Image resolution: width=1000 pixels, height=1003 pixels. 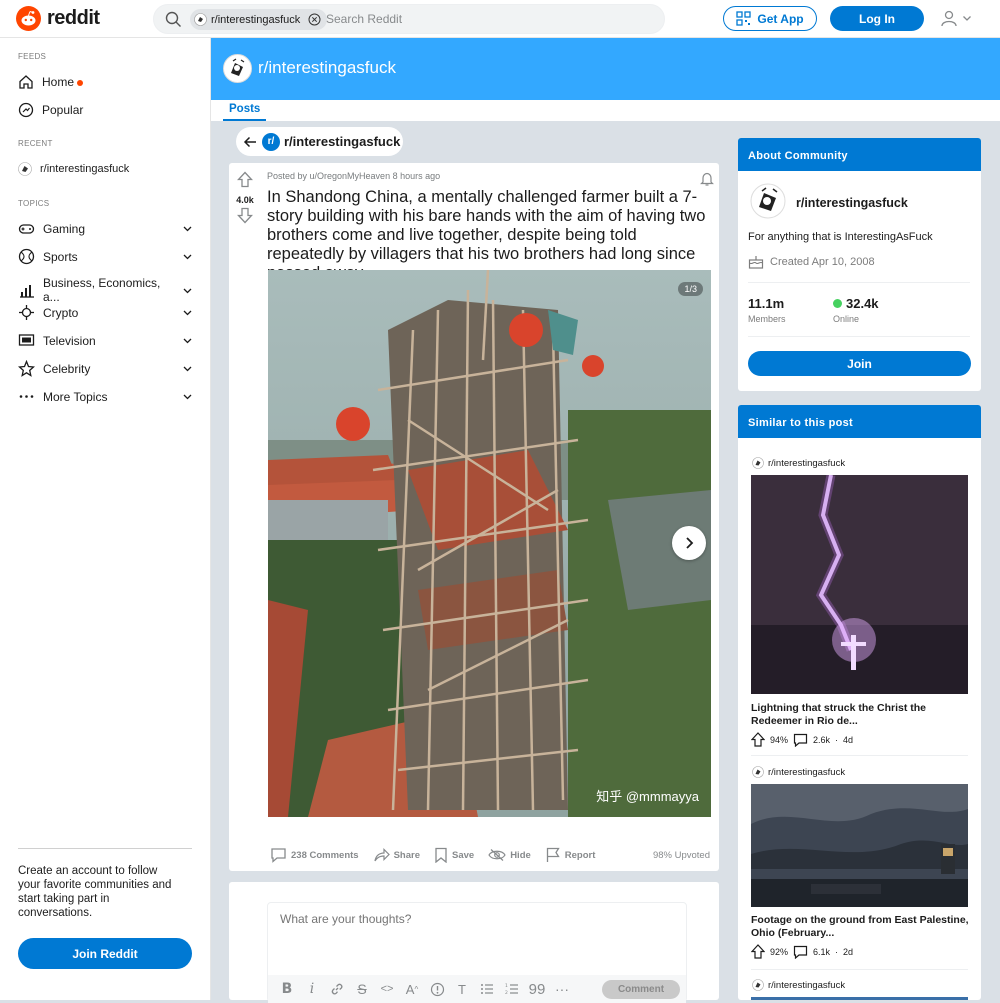 What do you see at coordinates (605, 110) in the screenshot?
I see `community-tabs: Posts` at bounding box center [605, 110].